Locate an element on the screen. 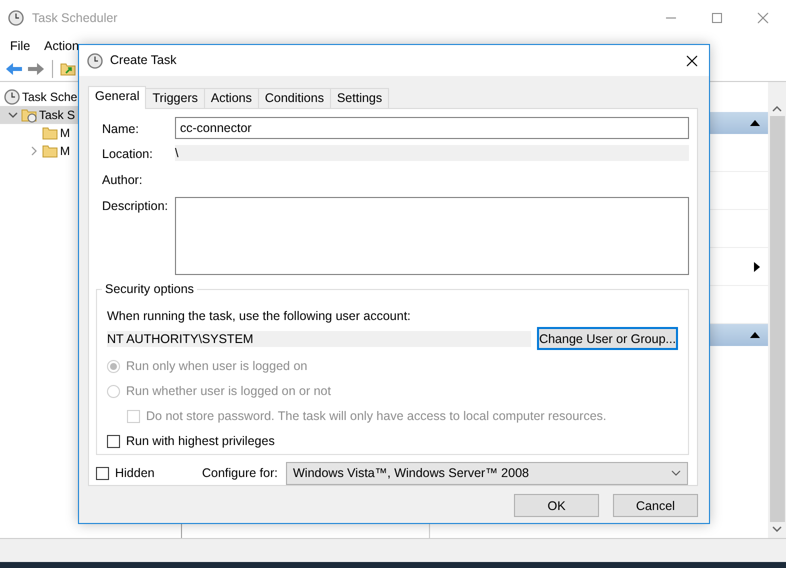 This screenshot has height=568, width=786. field-label: Description: is located at coordinates (135, 206).